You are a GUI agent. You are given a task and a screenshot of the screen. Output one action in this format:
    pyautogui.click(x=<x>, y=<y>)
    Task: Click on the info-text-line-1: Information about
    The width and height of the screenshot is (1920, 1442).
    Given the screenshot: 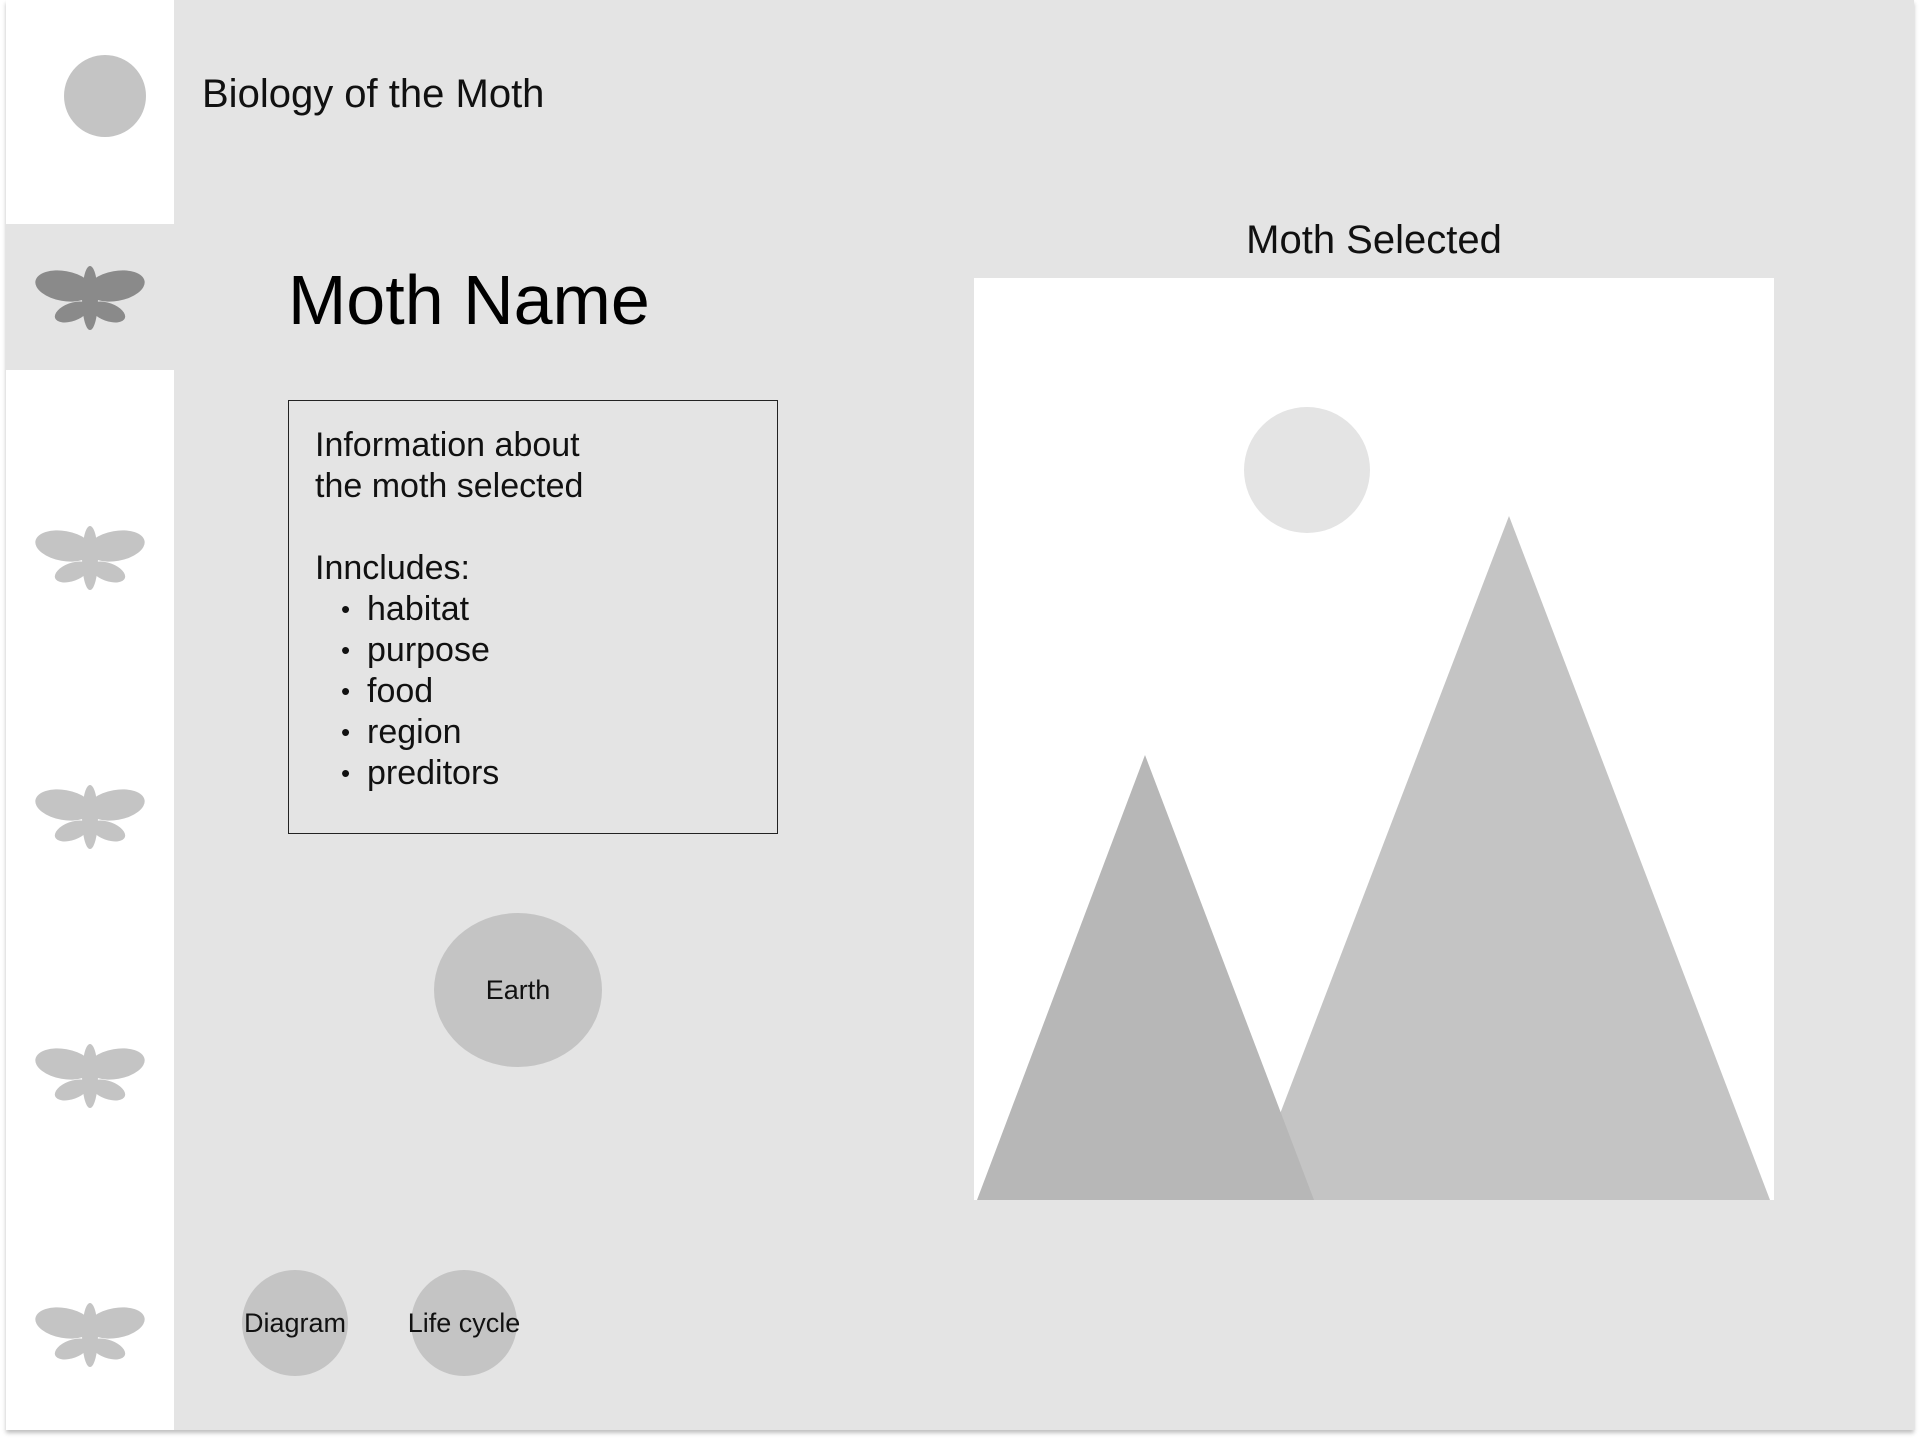 What is the action you would take?
    pyautogui.click(x=447, y=445)
    